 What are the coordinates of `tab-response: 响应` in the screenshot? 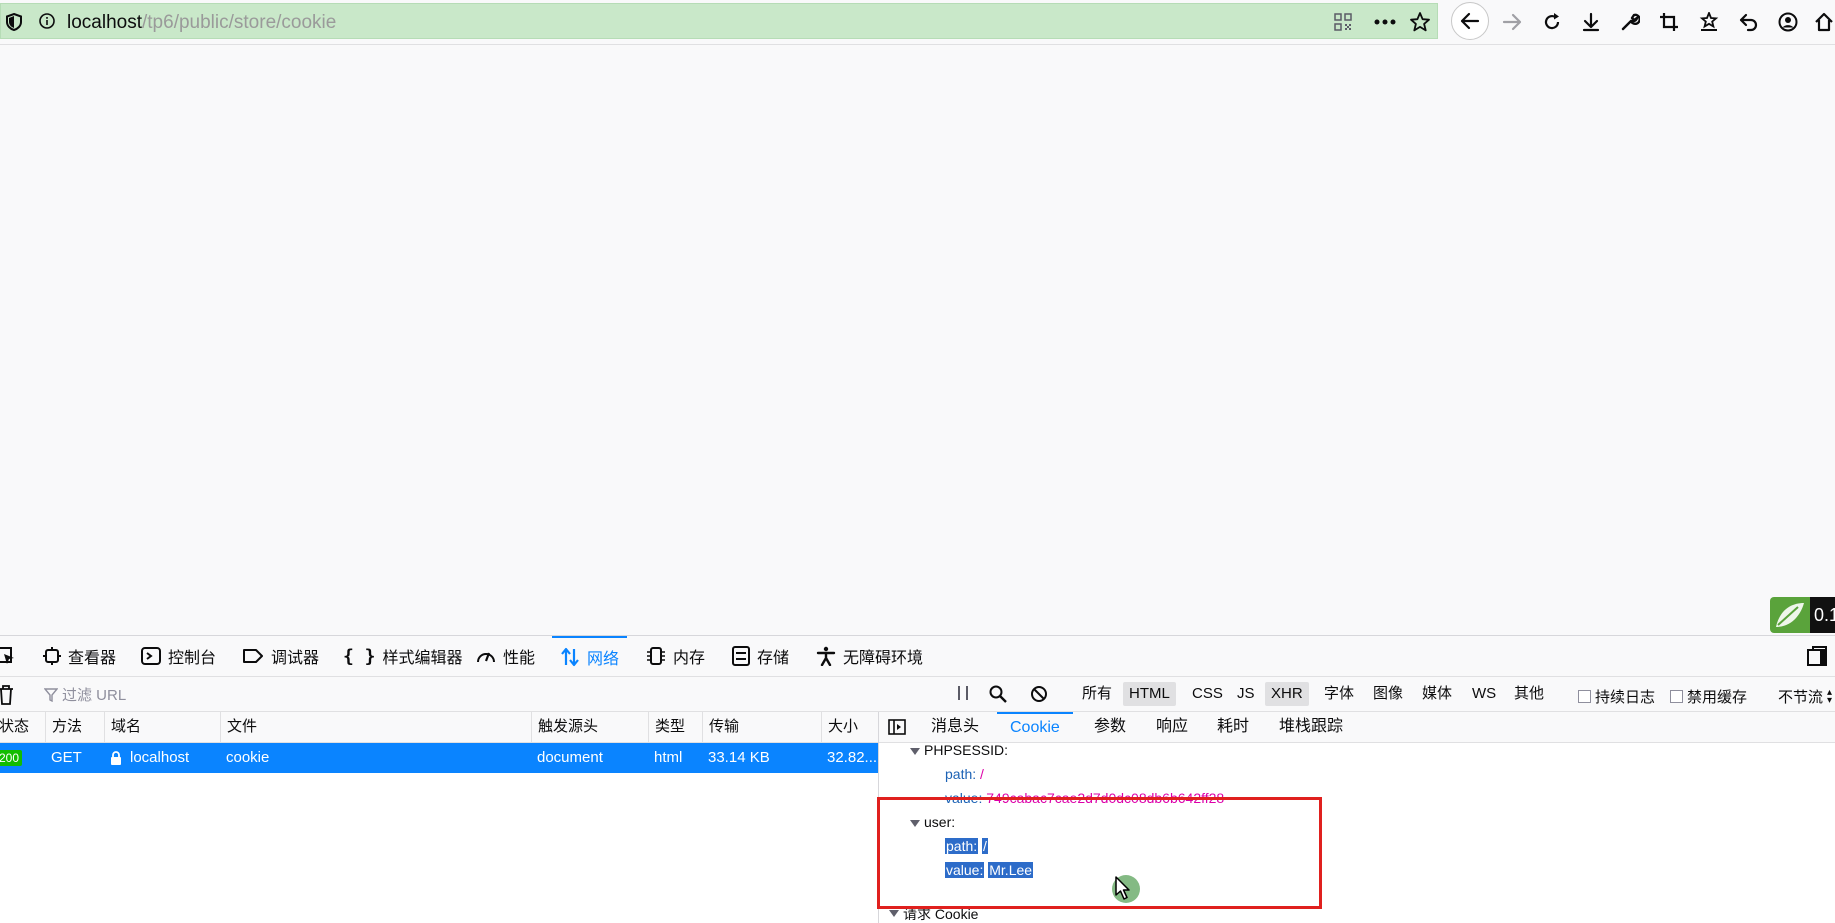 It's located at (1172, 727).